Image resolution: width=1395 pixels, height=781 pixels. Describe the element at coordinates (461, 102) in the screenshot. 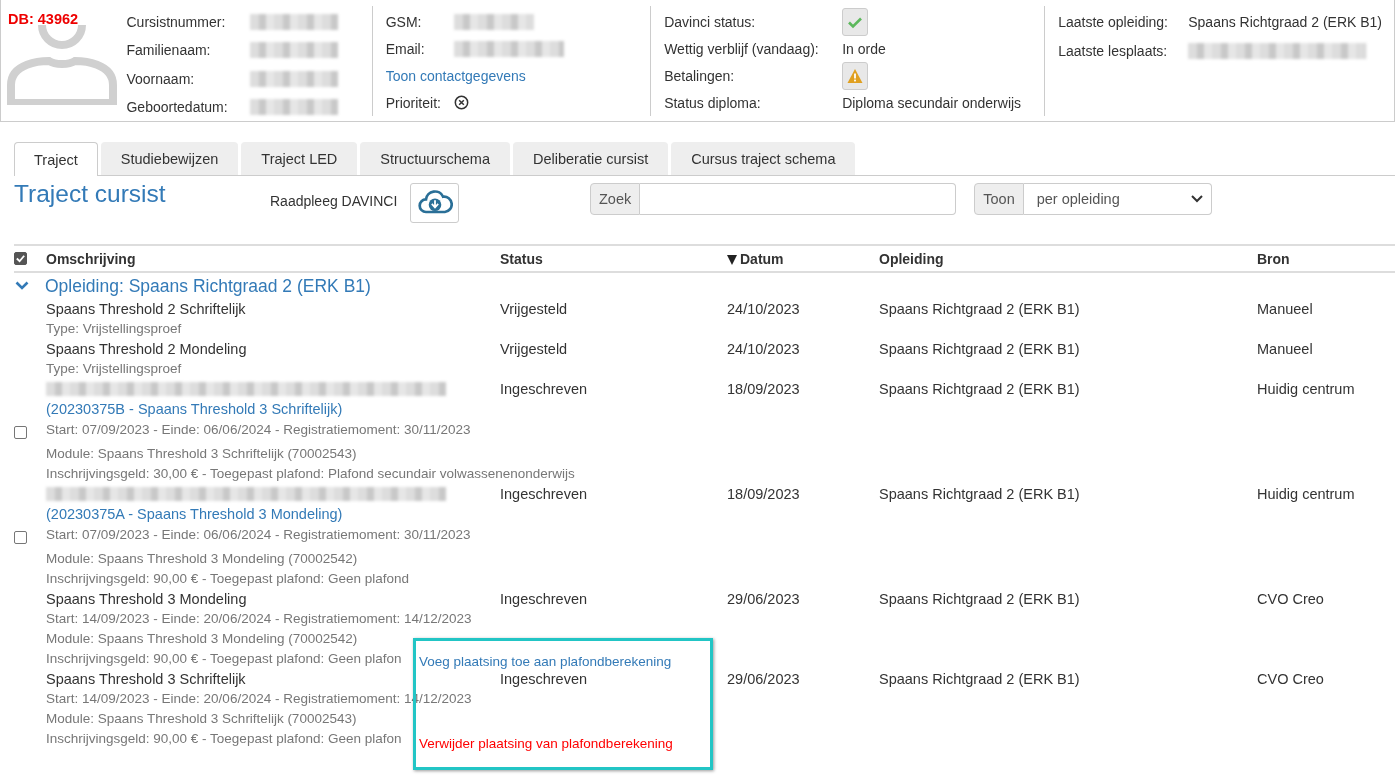

I see `cancel-icon` at that location.